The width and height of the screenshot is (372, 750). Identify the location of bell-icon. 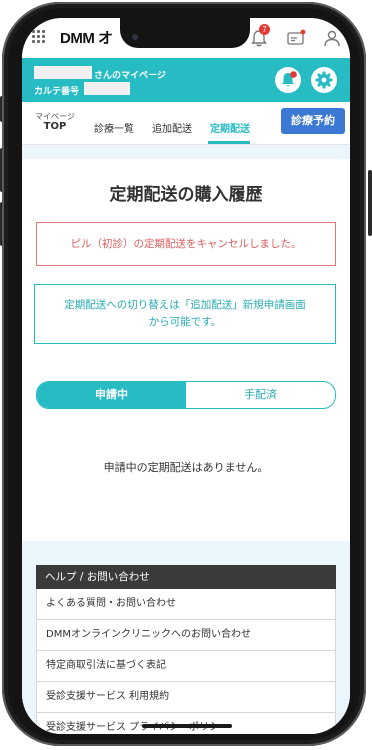
(289, 79).